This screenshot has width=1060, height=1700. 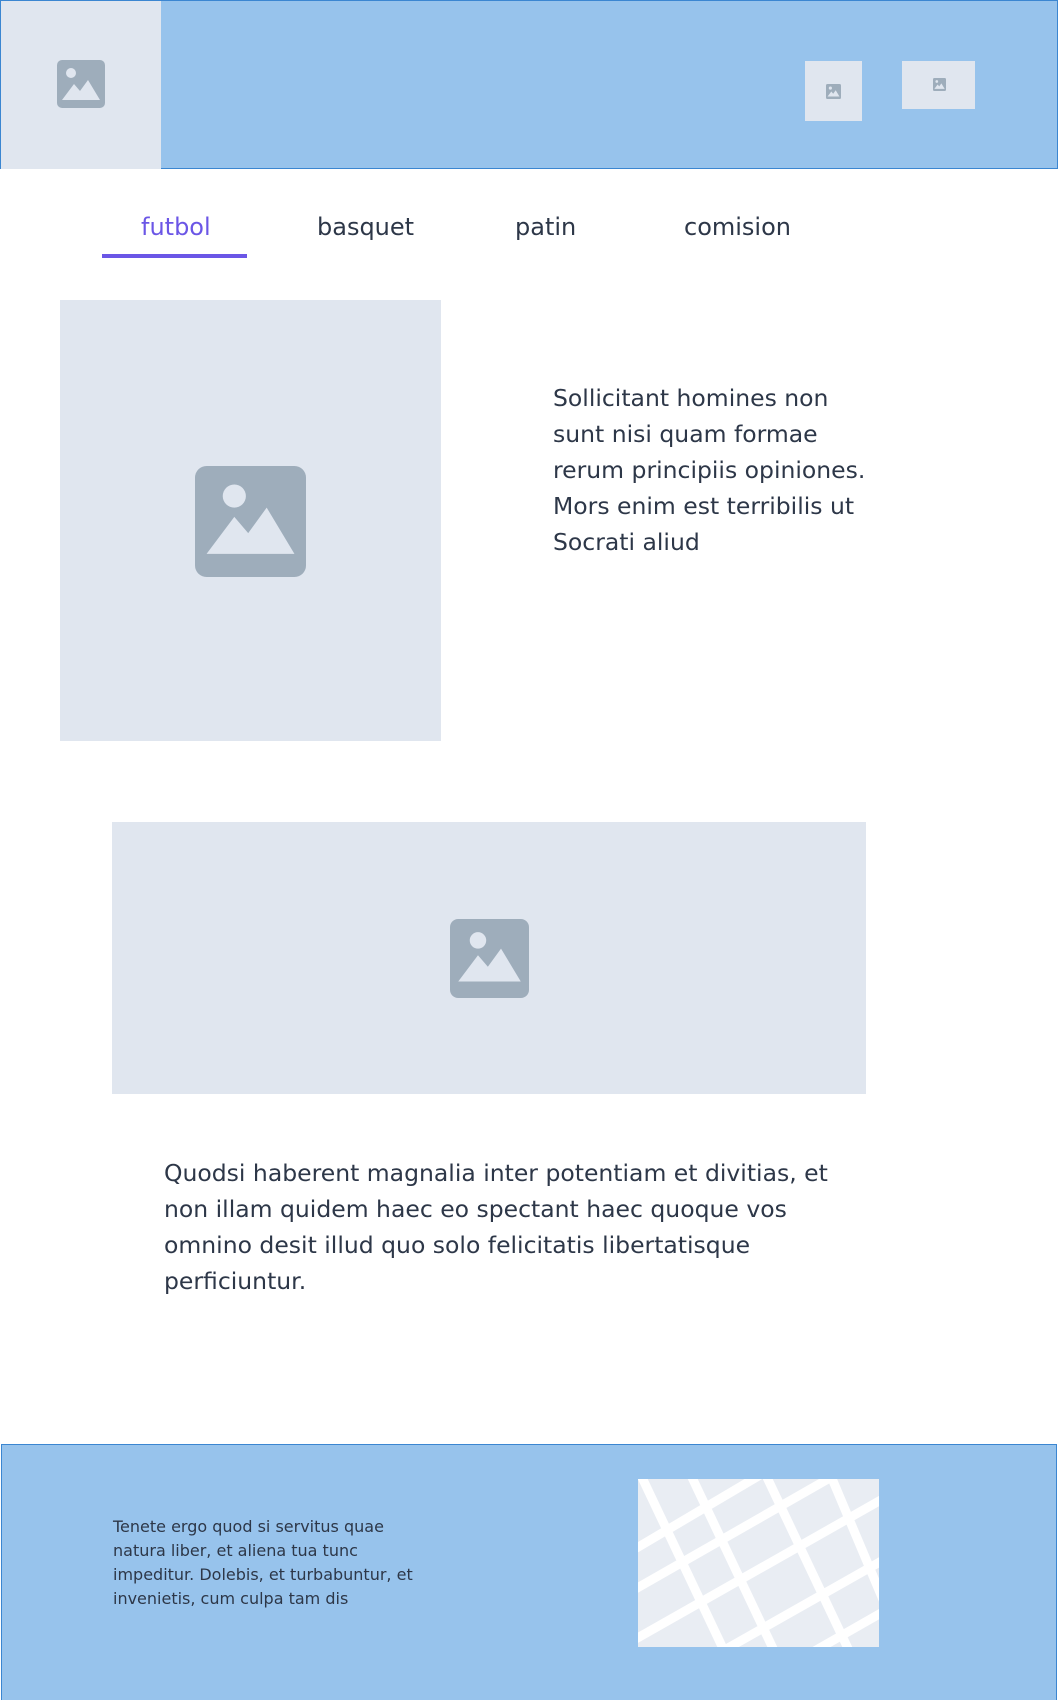 I want to click on logo, so click(x=81, y=85).